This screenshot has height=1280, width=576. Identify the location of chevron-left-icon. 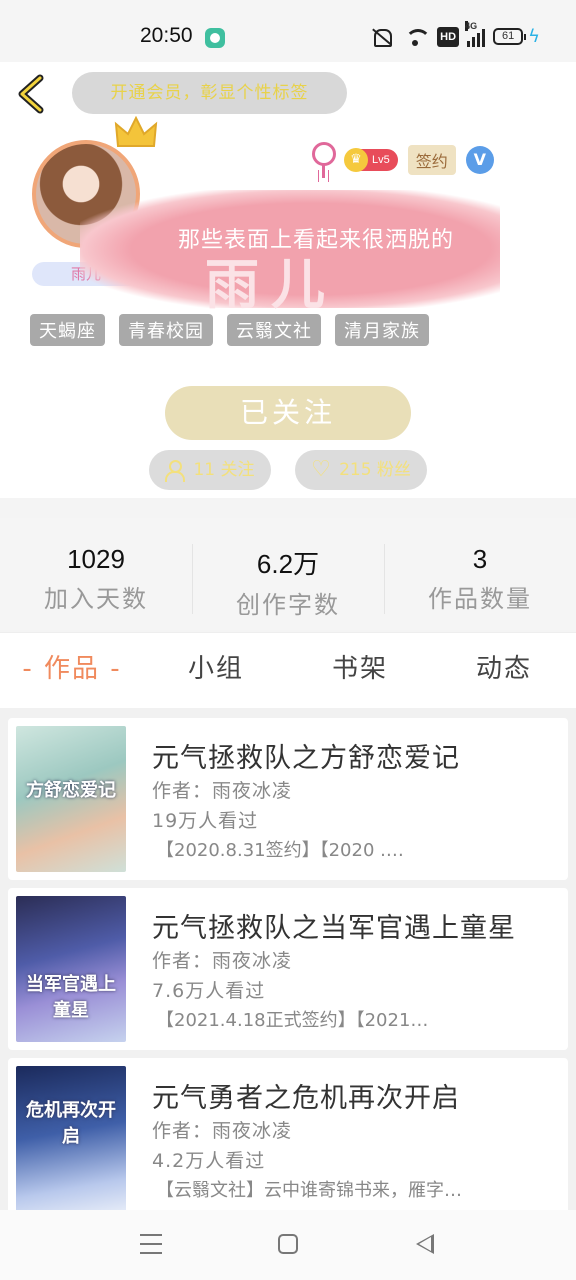
(31, 94).